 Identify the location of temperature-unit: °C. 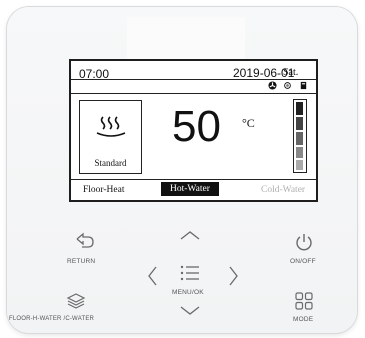
(248, 123).